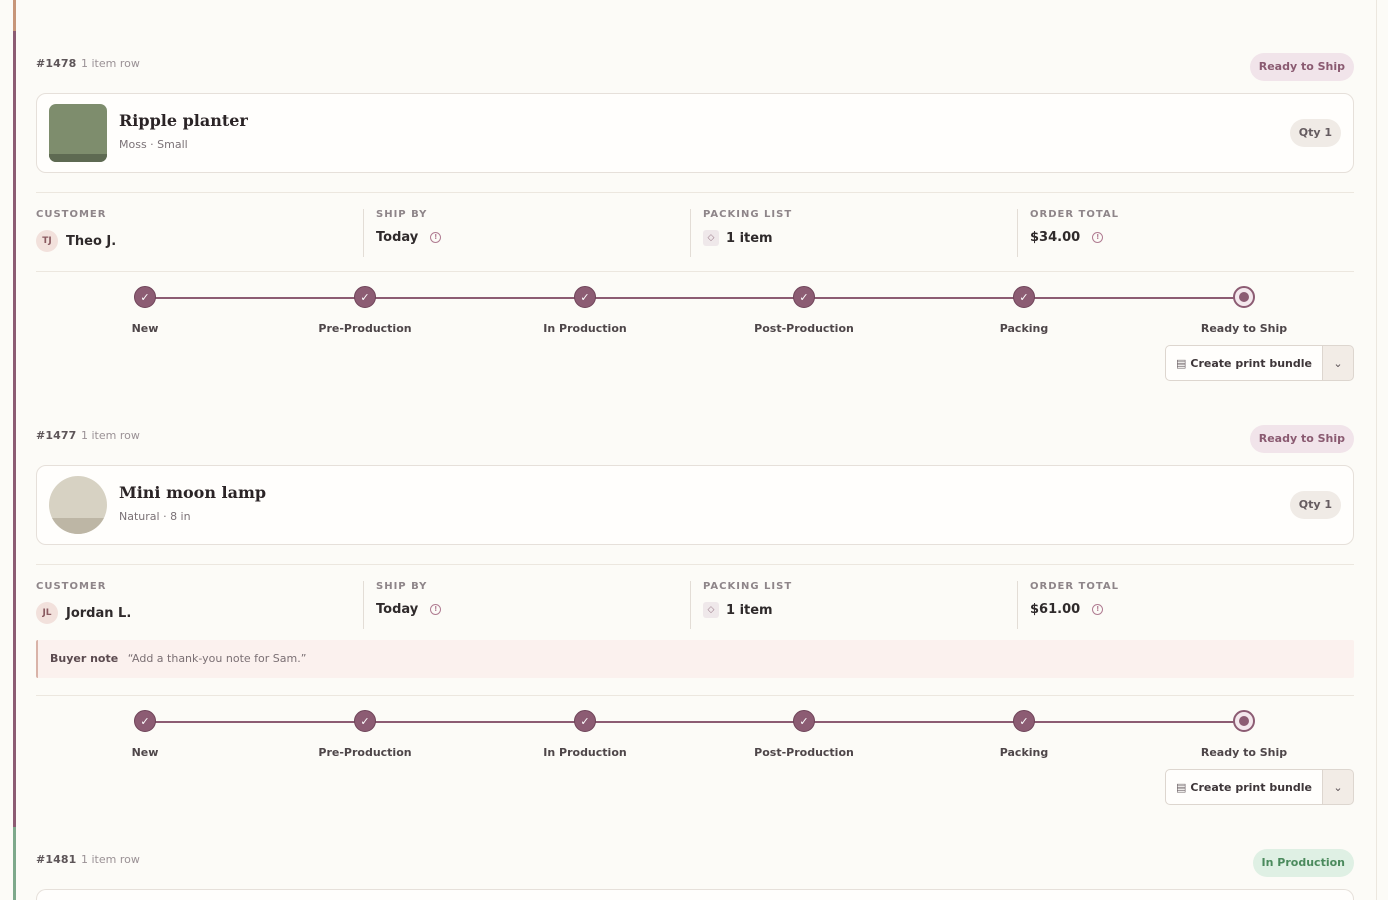 Image resolution: width=1388 pixels, height=900 pixels. What do you see at coordinates (217, 658) in the screenshot?
I see `buyer-note-text: “Add a thank-you note for Sam.”` at bounding box center [217, 658].